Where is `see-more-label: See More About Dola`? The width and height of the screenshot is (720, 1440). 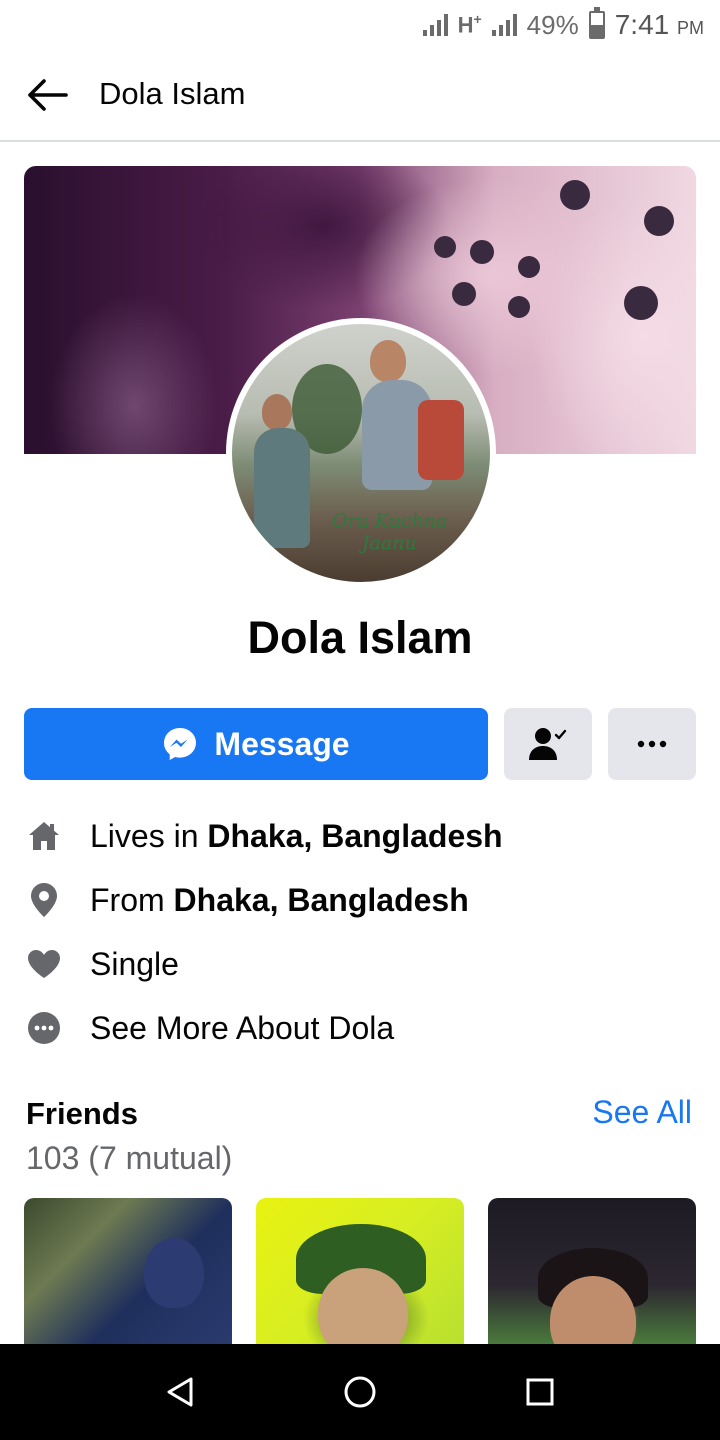
see-more-label: See More About Dola is located at coordinates (242, 1027).